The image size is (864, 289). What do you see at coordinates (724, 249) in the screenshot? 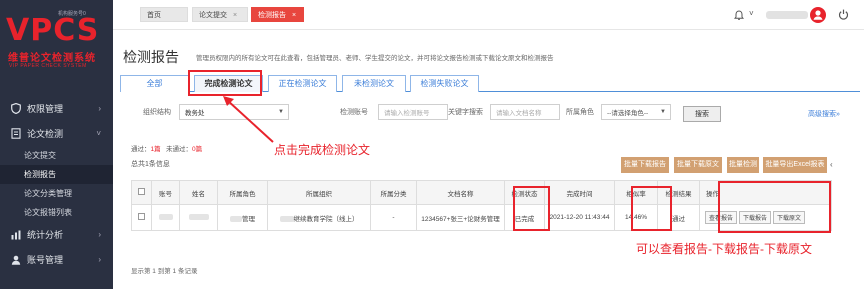
I see `annotation-view-download: 可以查看报告-下载报告-下载原文` at bounding box center [724, 249].